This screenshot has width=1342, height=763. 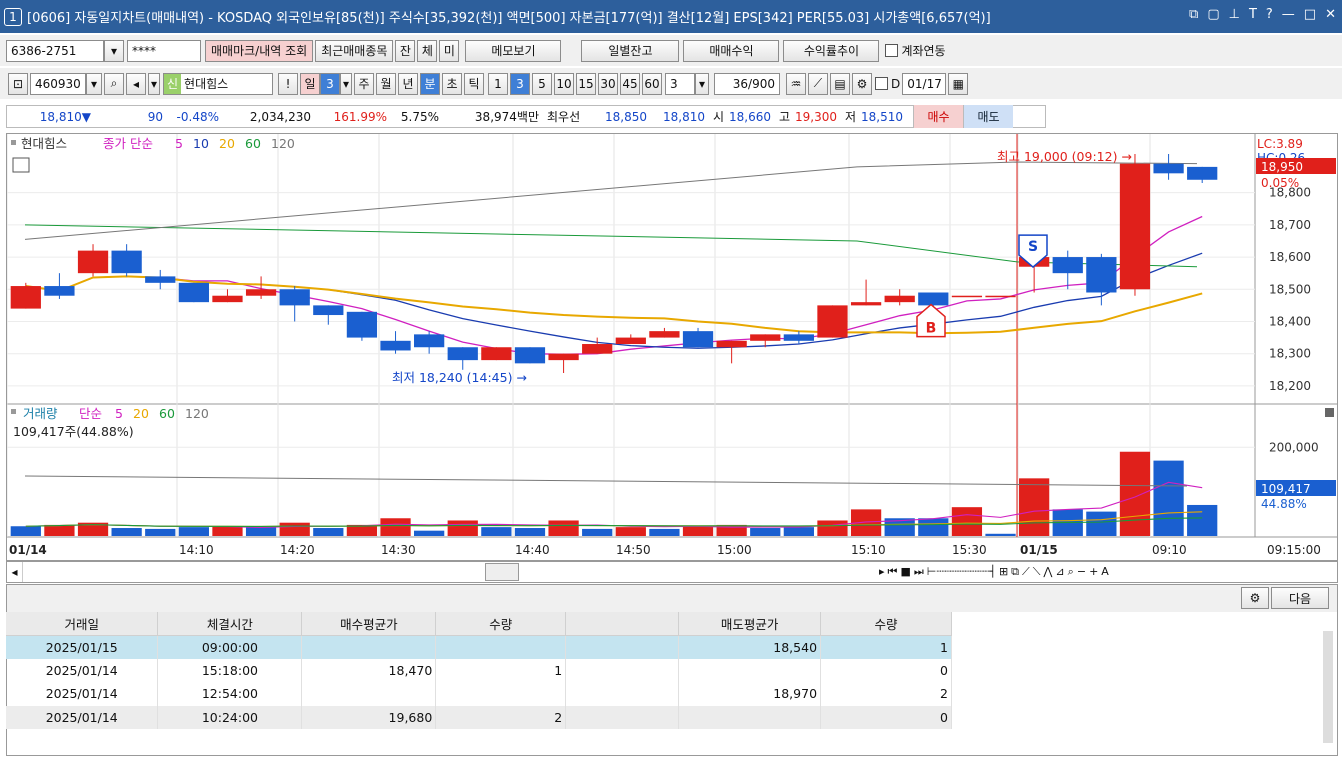 I want to click on code-dropdown-icon: ▾, so click(x=94, y=83).